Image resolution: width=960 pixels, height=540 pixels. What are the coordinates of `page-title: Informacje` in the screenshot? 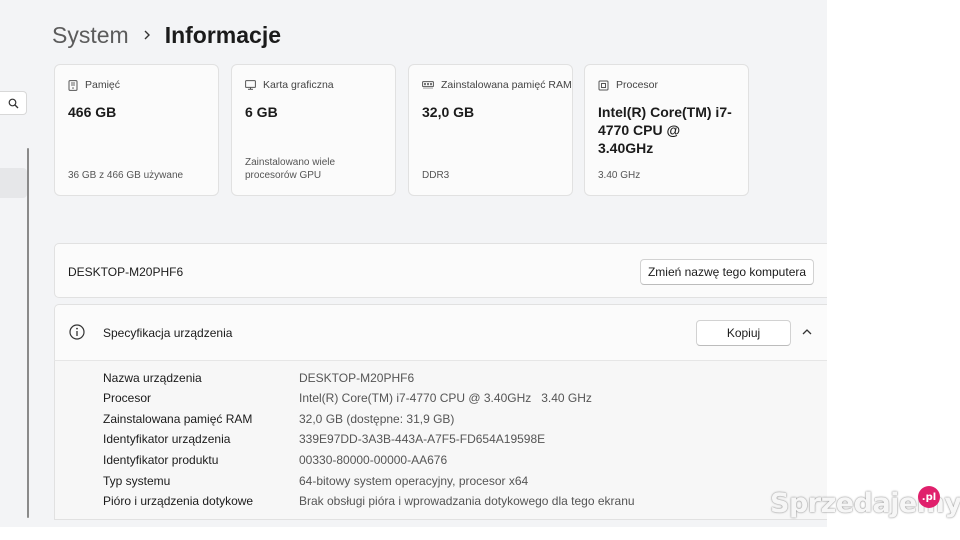 It's located at (223, 34).